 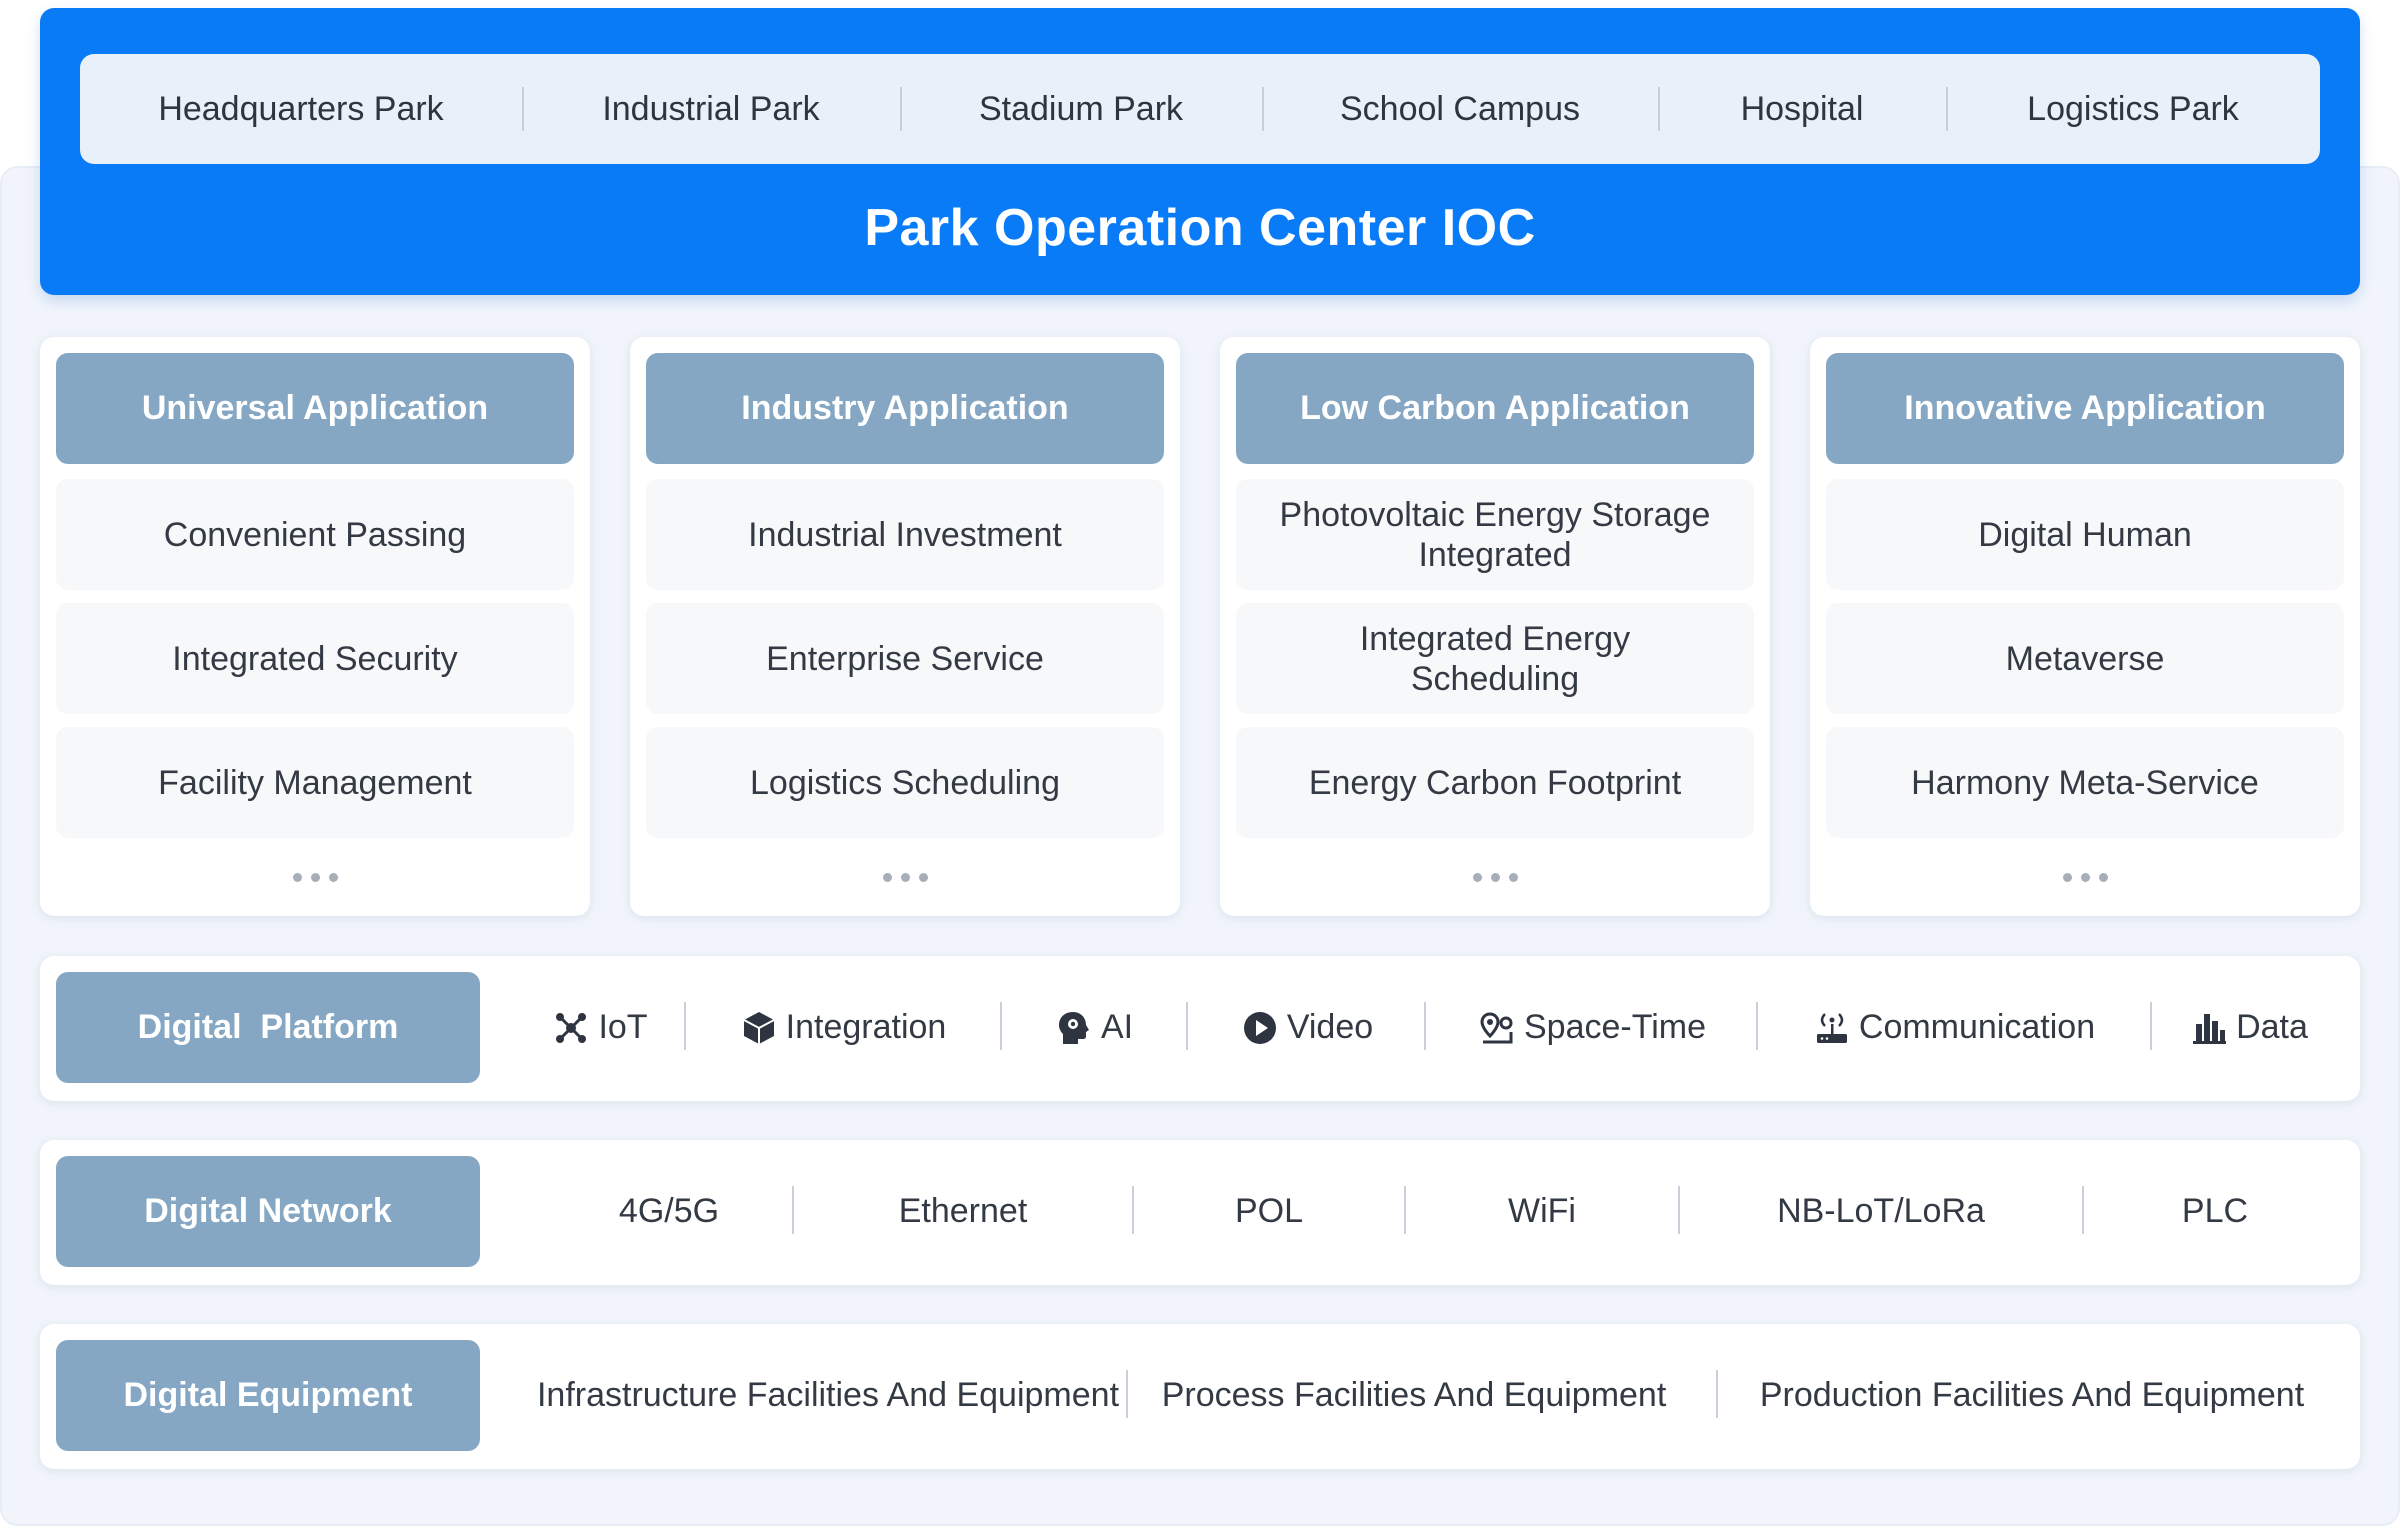 What do you see at coordinates (315, 658) in the screenshot?
I see `app-item: Integrated Security` at bounding box center [315, 658].